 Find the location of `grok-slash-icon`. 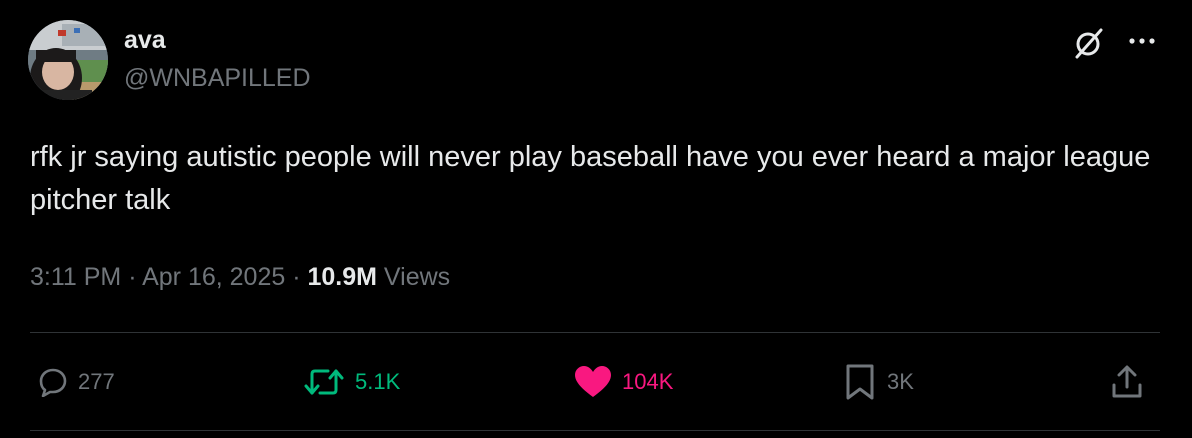

grok-slash-icon is located at coordinates (1089, 43).